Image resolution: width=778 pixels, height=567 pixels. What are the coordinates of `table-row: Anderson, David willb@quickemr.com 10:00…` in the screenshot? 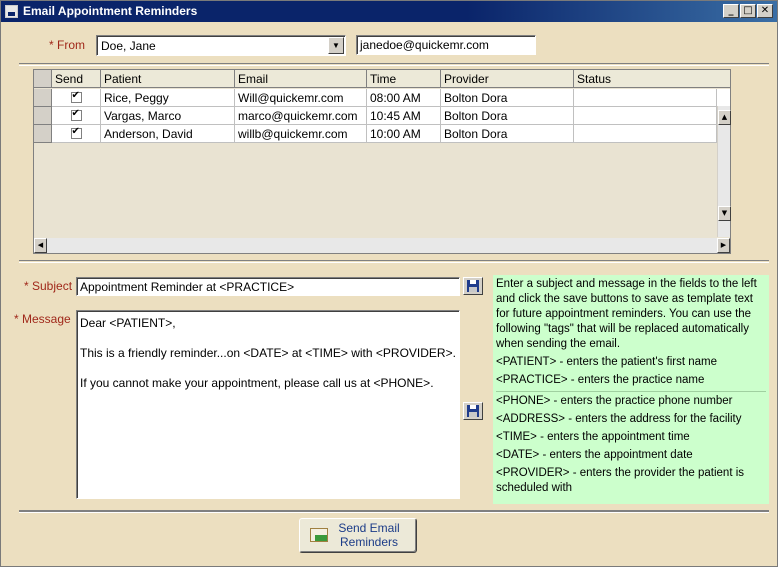 It's located at (382, 134).